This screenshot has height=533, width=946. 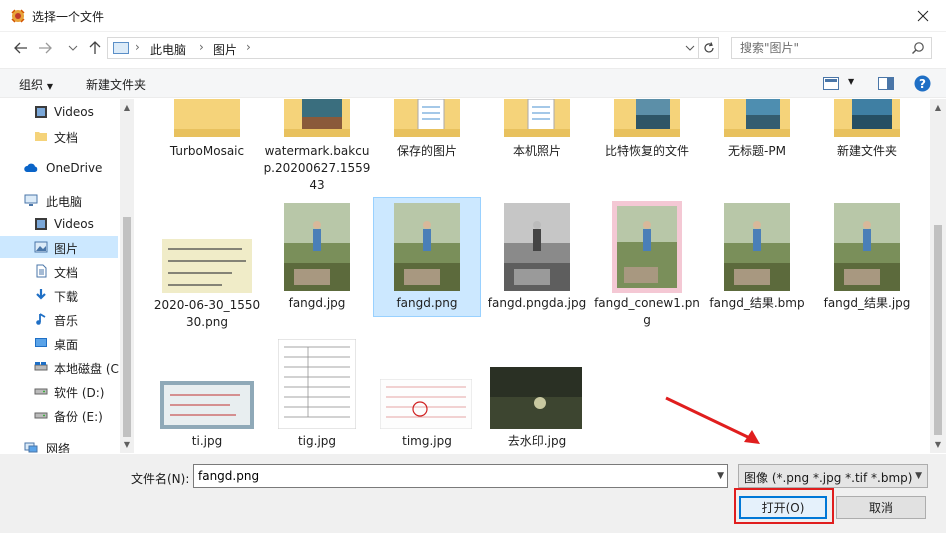 What do you see at coordinates (819, 48) in the screenshot?
I see `search-input` at bounding box center [819, 48].